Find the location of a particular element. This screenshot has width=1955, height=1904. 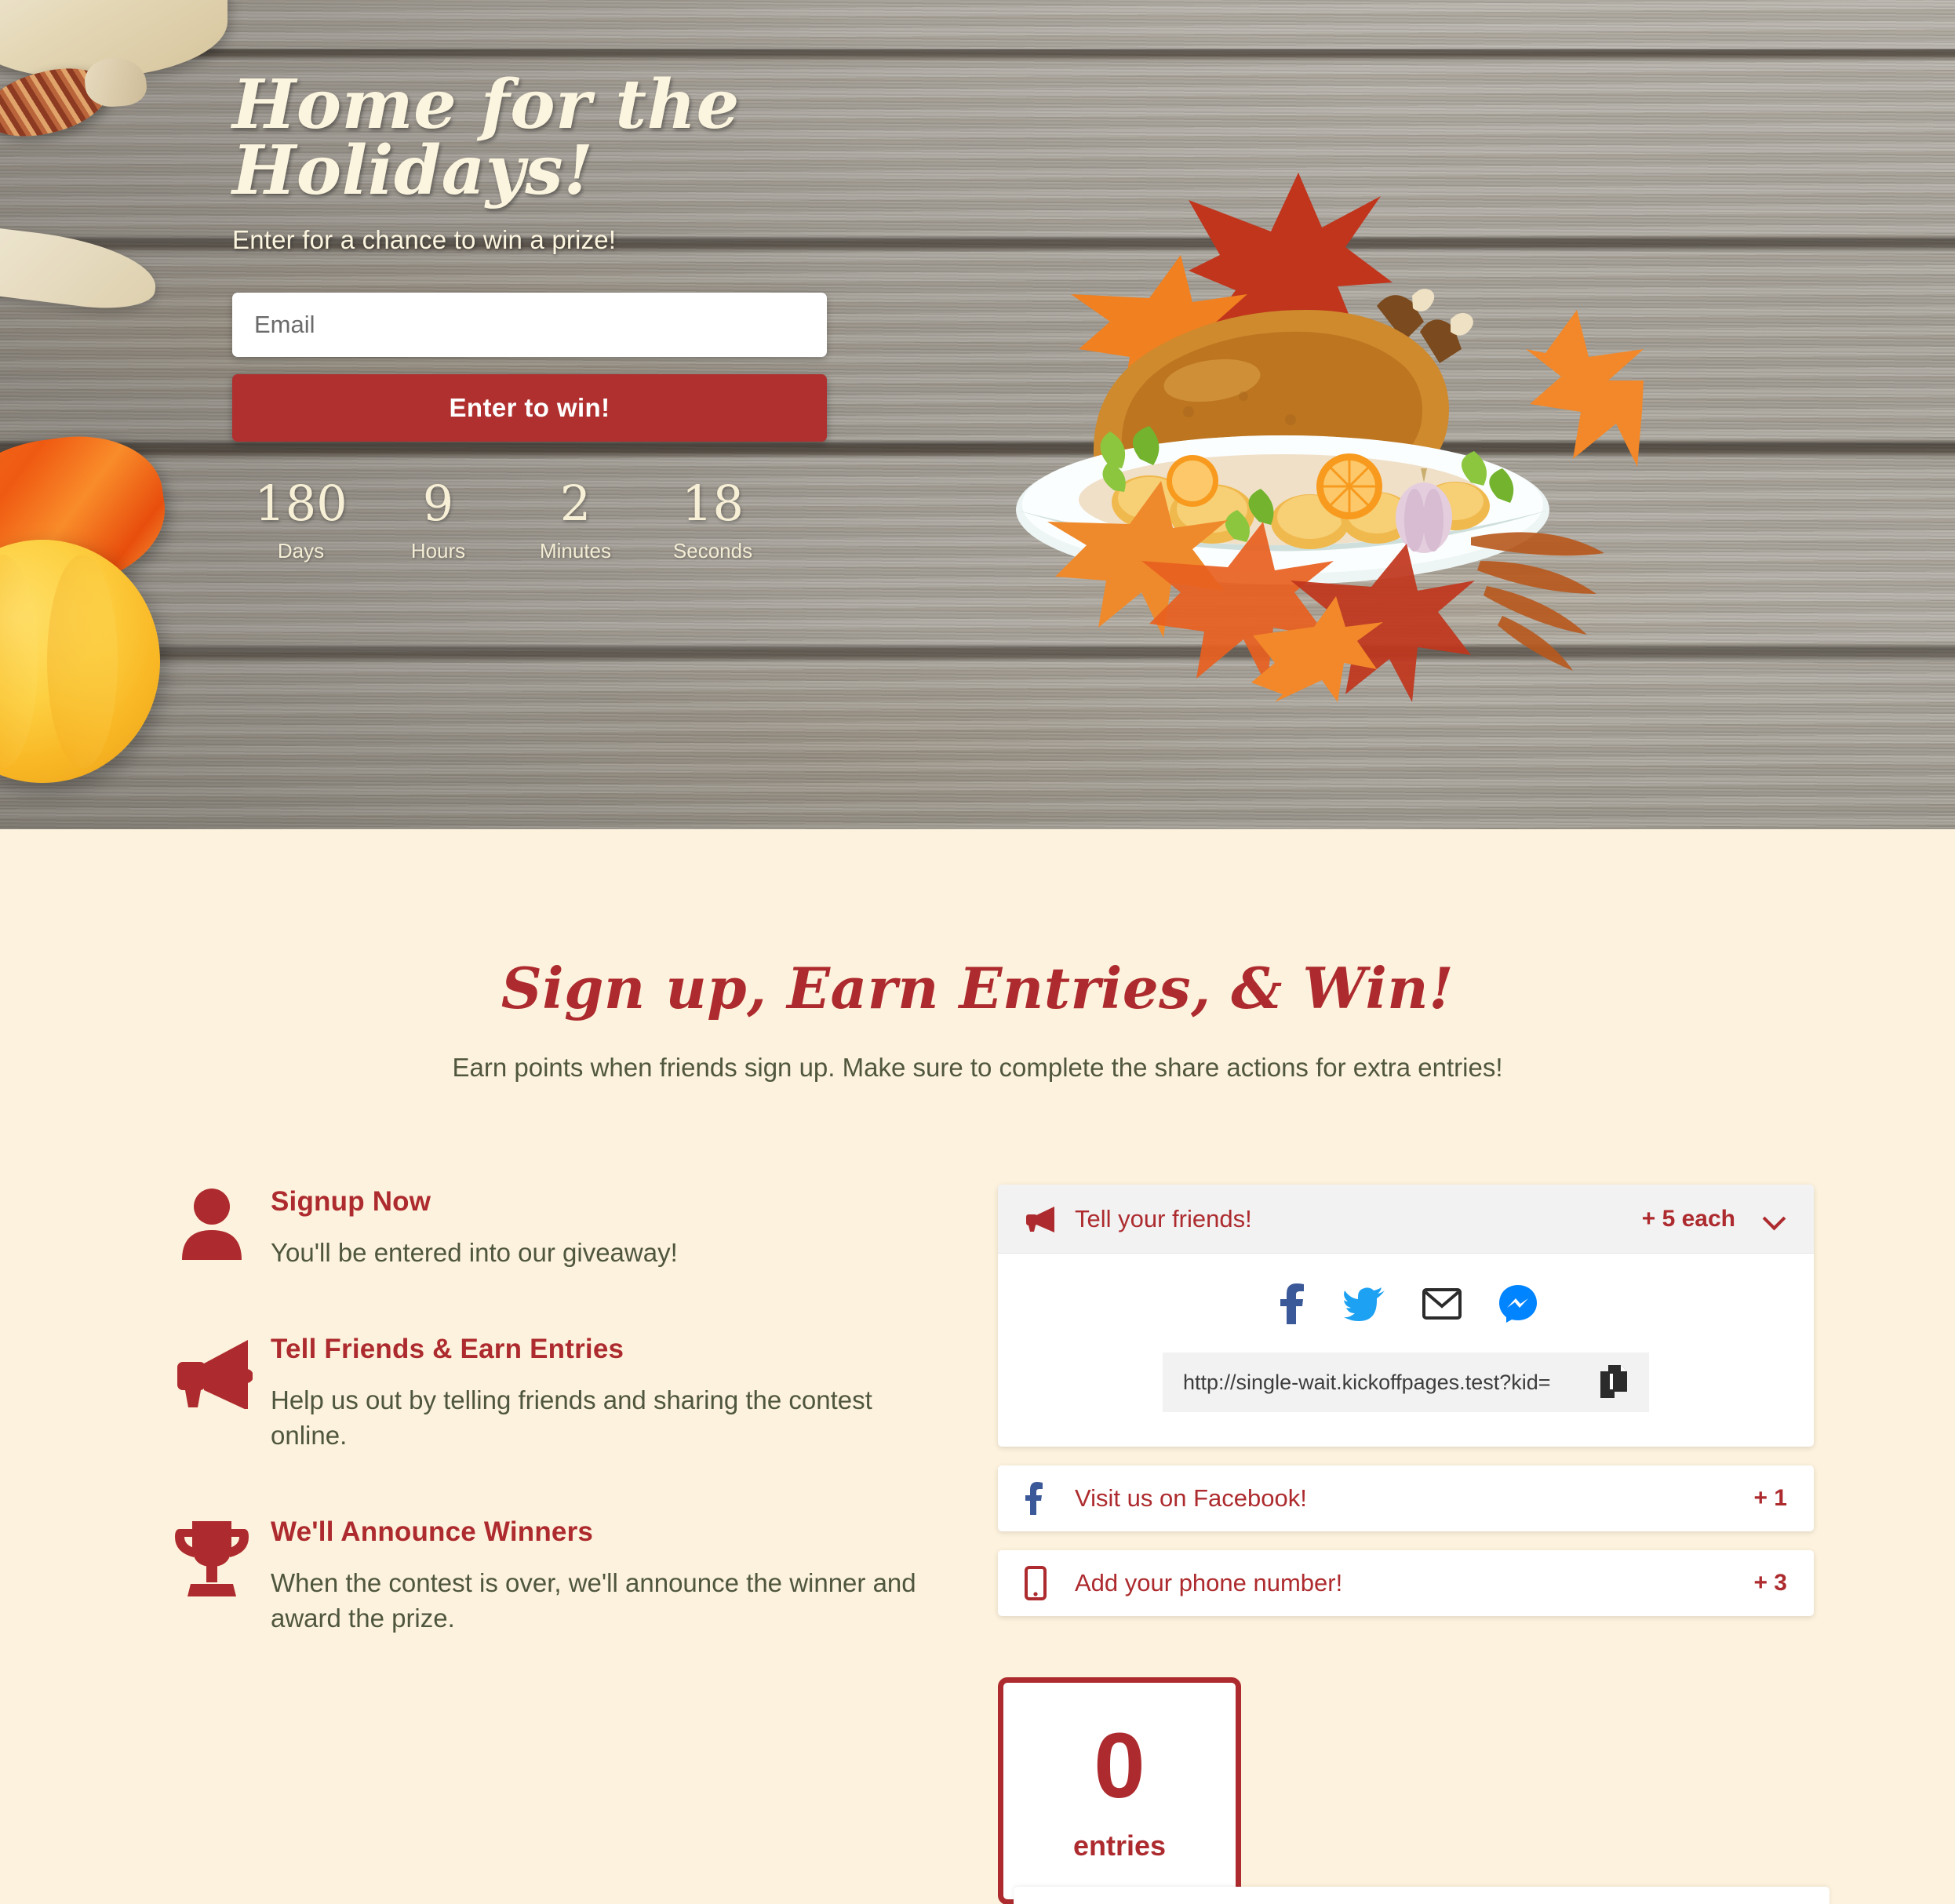

action-visit-facebook-points: + 1 is located at coordinates (1770, 1498).